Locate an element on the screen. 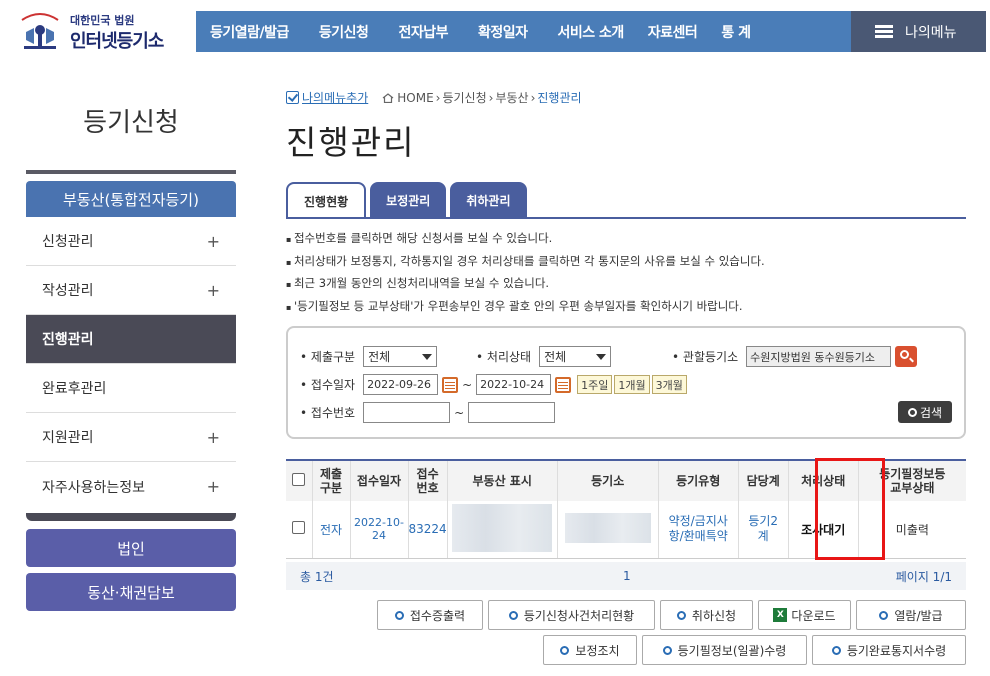 The height and width of the screenshot is (676, 990). add-my-menu-link: 나의메뉴추가 is located at coordinates (327, 97).